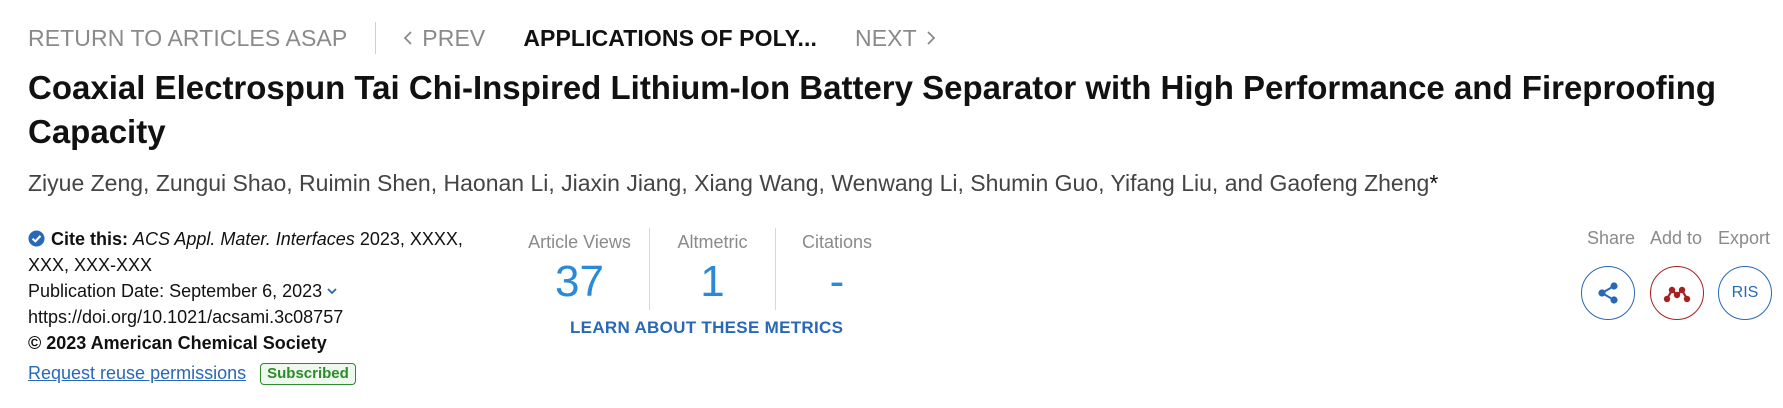 The width and height of the screenshot is (1783, 408). What do you see at coordinates (36, 238) in the screenshot?
I see `check-circle-icon` at bounding box center [36, 238].